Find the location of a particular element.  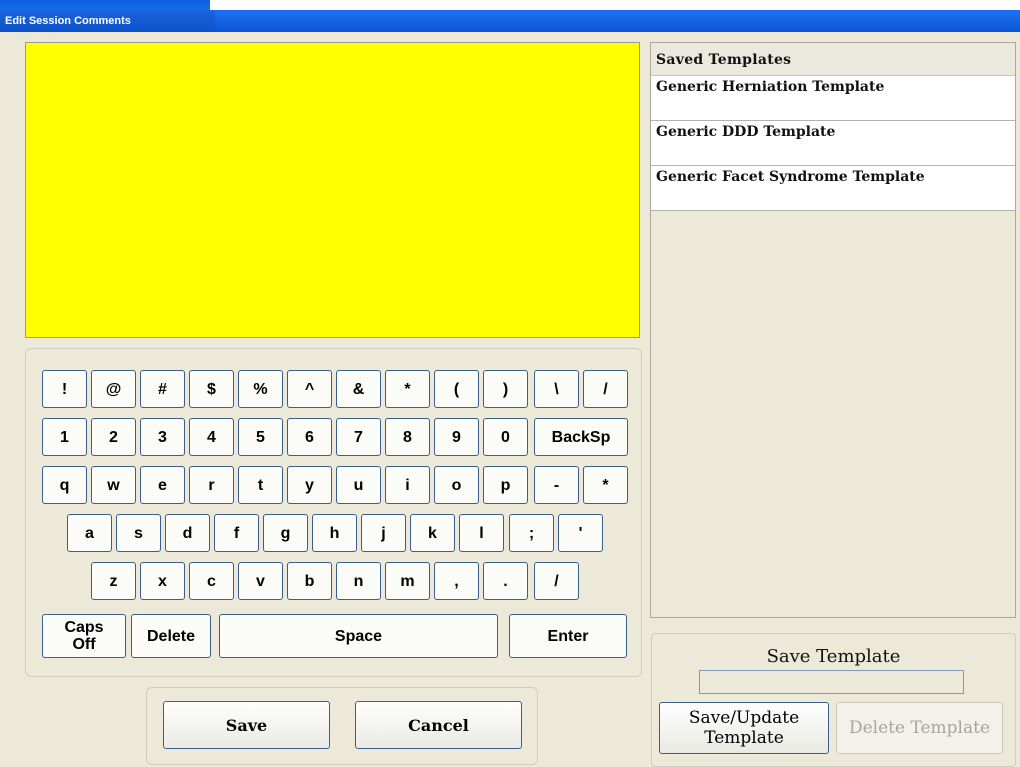

delete-template-button: Delete Template is located at coordinates (919, 728).